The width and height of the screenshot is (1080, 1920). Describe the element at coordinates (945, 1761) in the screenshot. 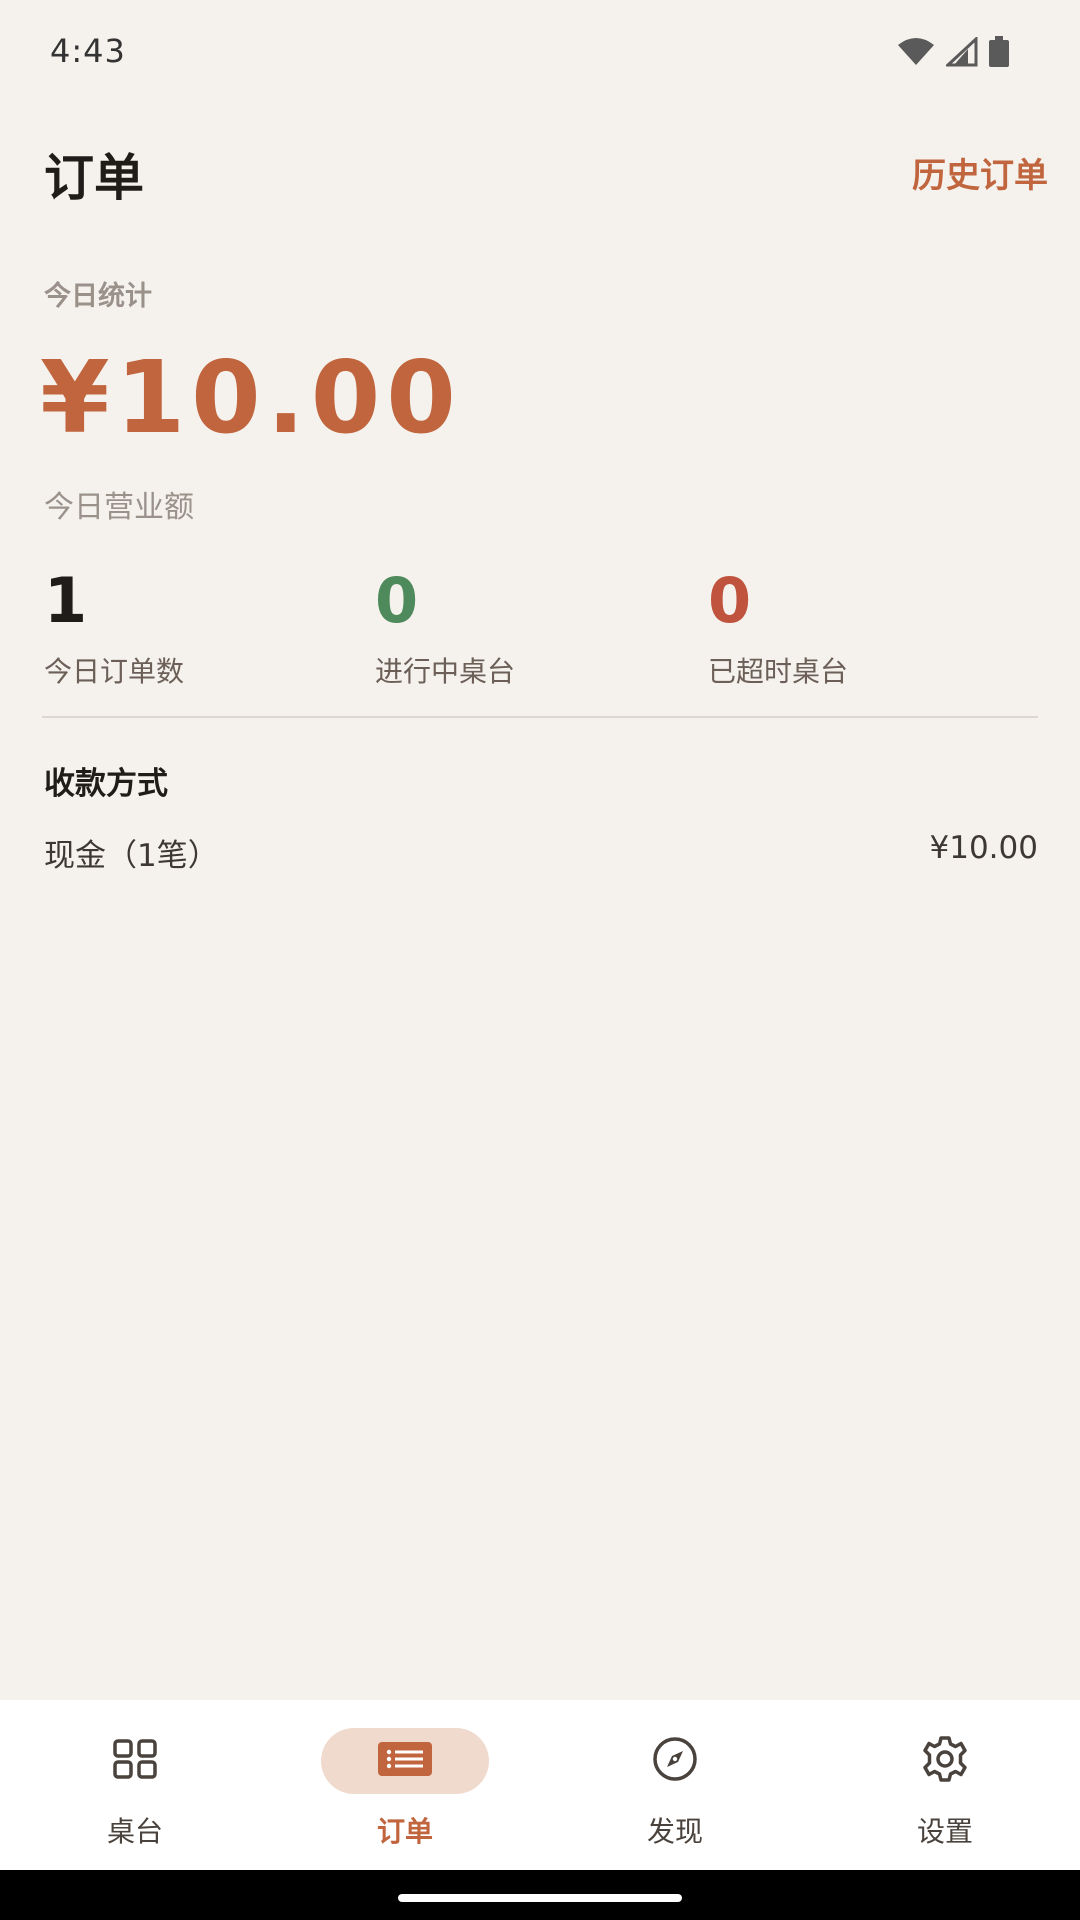

I see `gear-icon` at that location.